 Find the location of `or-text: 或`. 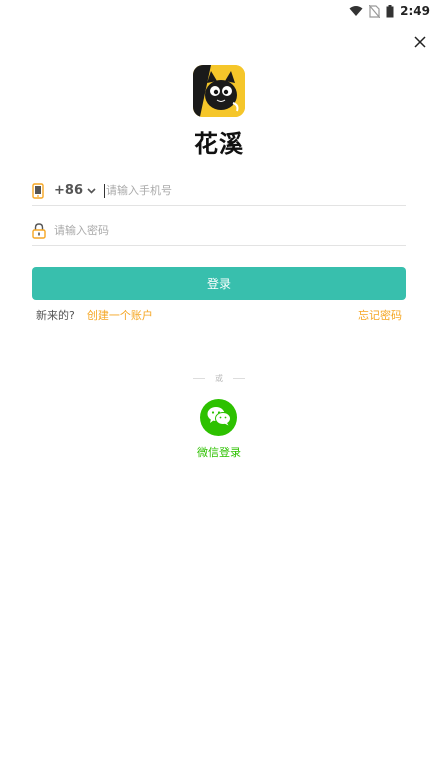

or-text: 或 is located at coordinates (219, 378).